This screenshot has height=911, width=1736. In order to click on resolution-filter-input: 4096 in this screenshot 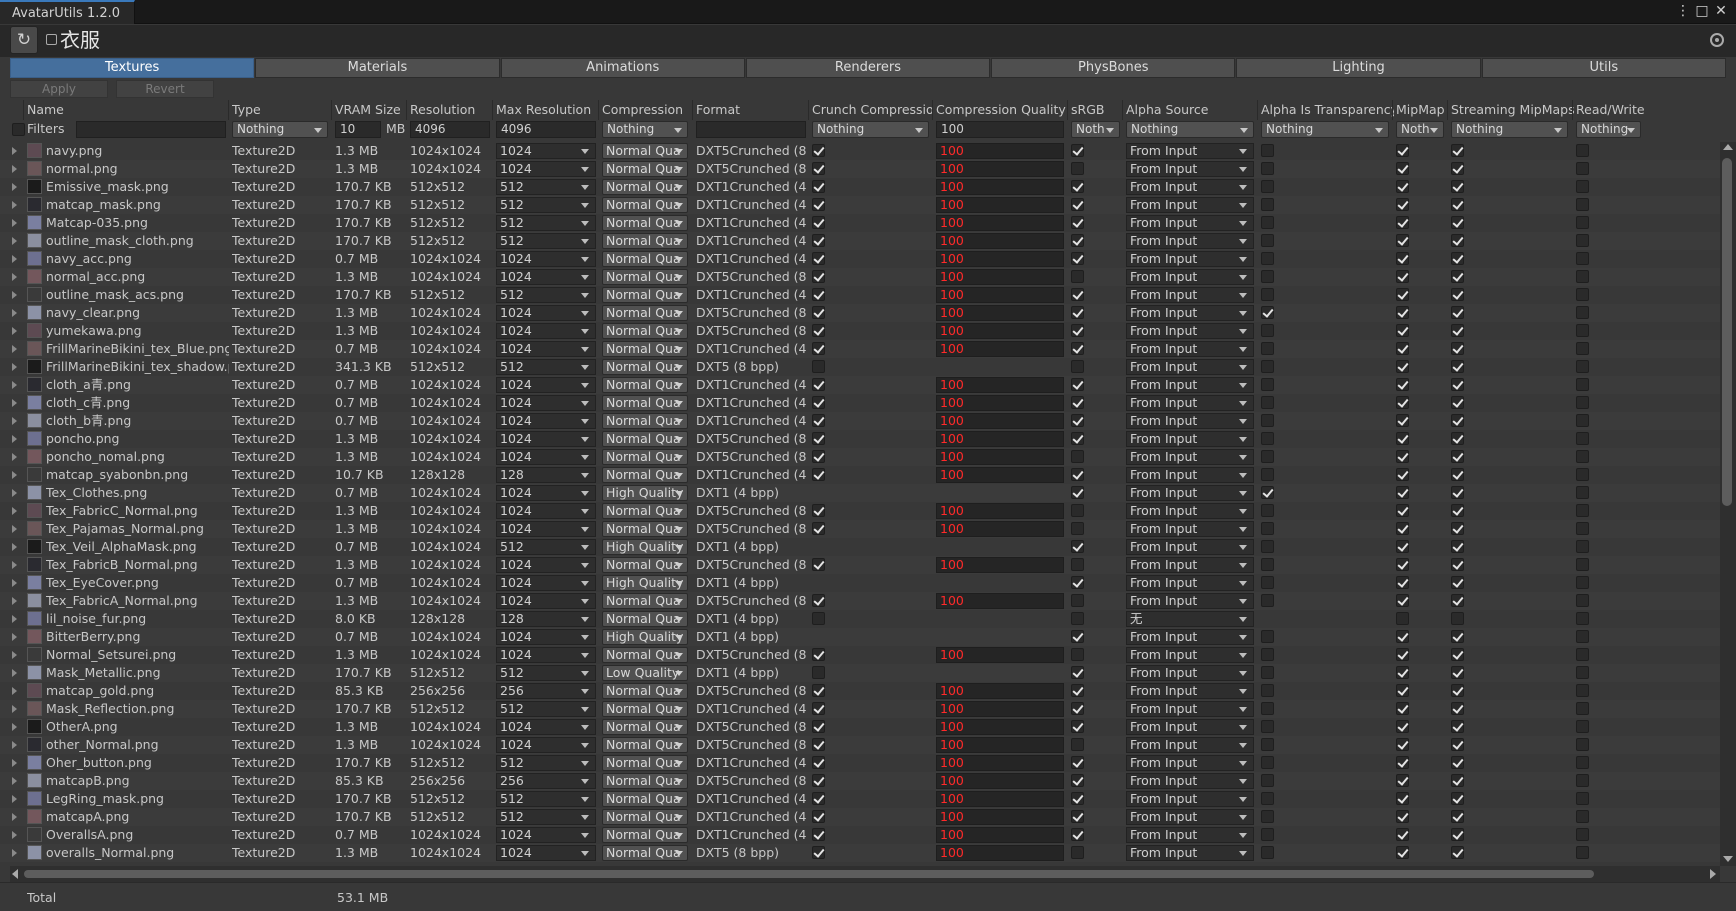, I will do `click(450, 129)`.